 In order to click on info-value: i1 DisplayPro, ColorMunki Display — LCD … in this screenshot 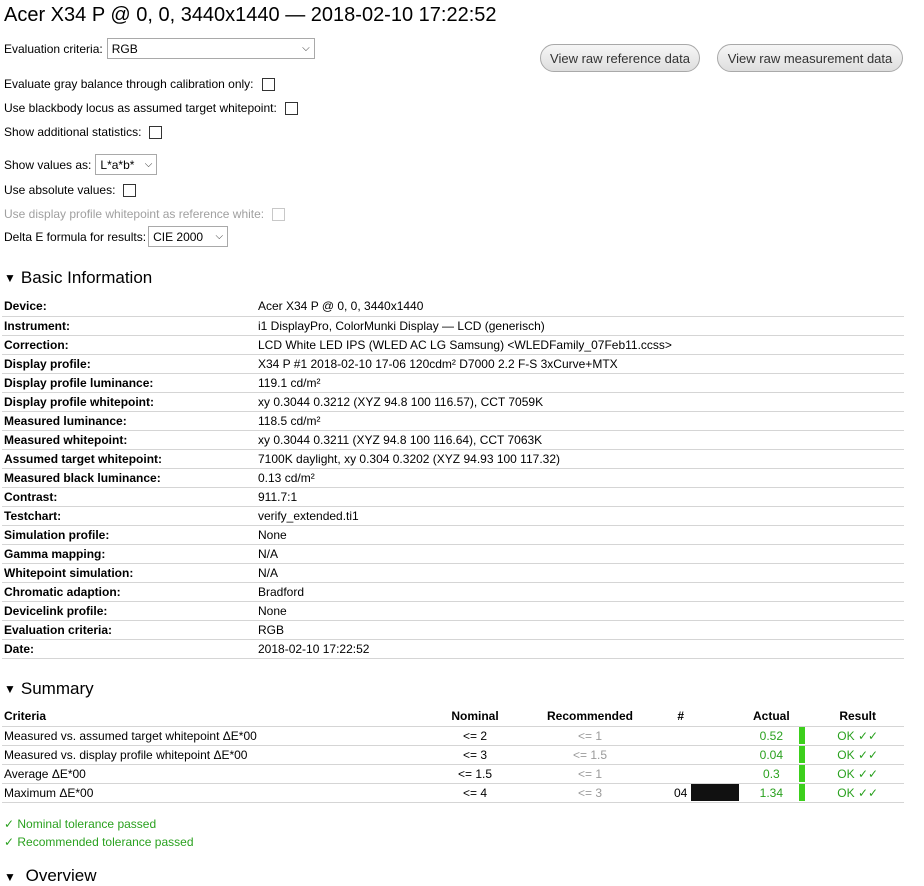, I will do `click(580, 326)`.